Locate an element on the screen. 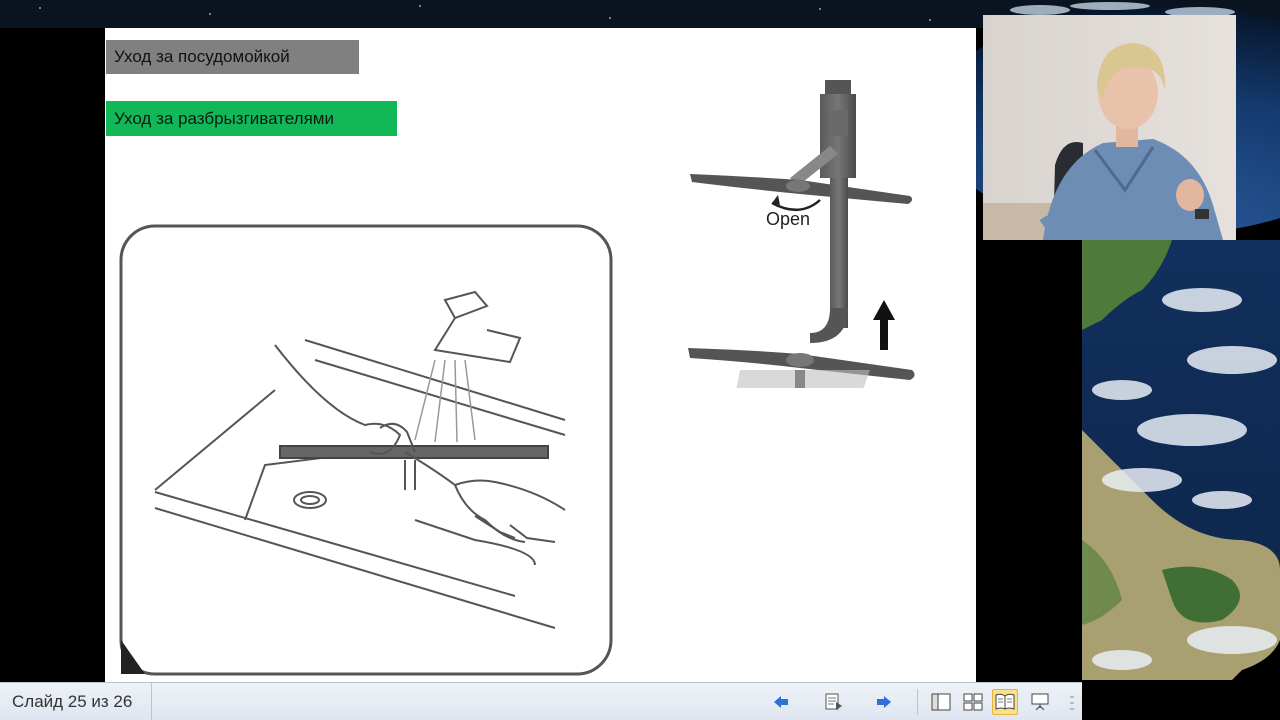 This screenshot has height=720, width=1280. status-bar-edge-icon is located at coordinates (1072, 703).